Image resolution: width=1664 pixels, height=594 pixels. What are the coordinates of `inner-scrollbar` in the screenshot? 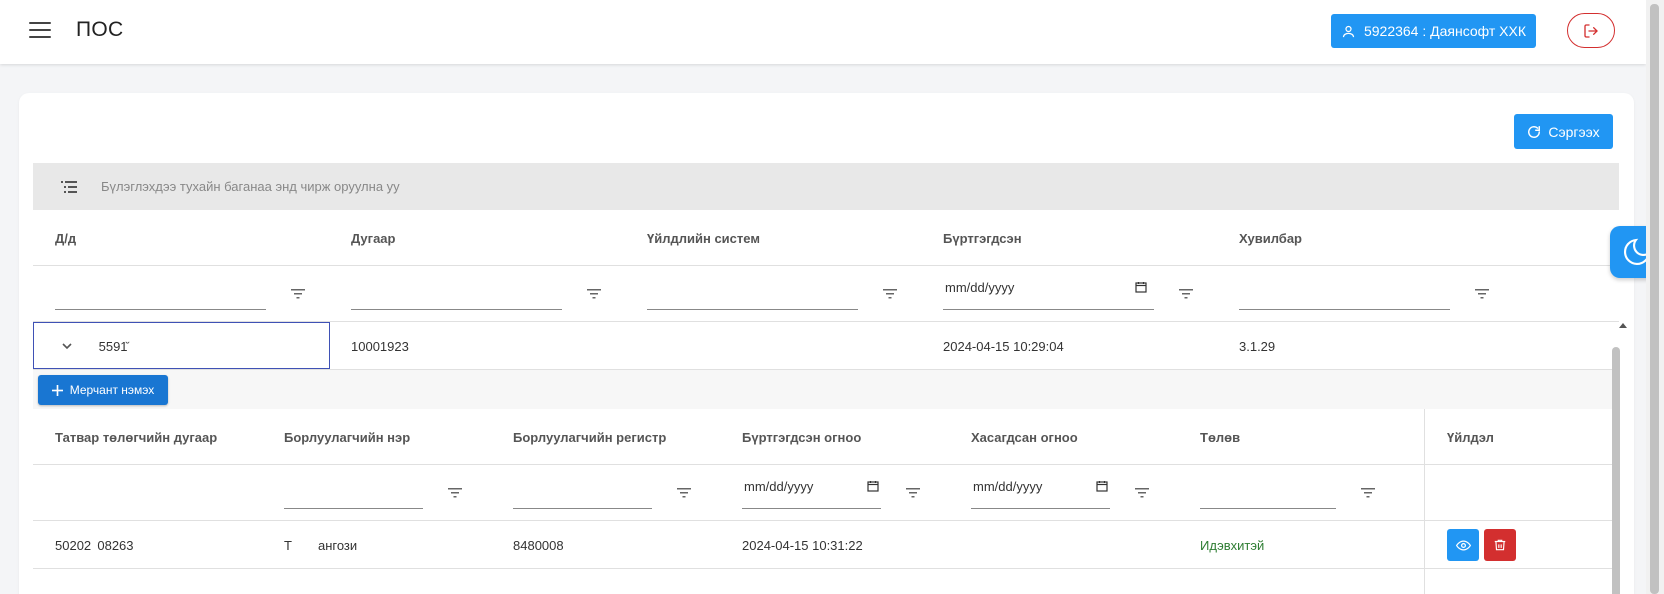 It's located at (1616, 470).